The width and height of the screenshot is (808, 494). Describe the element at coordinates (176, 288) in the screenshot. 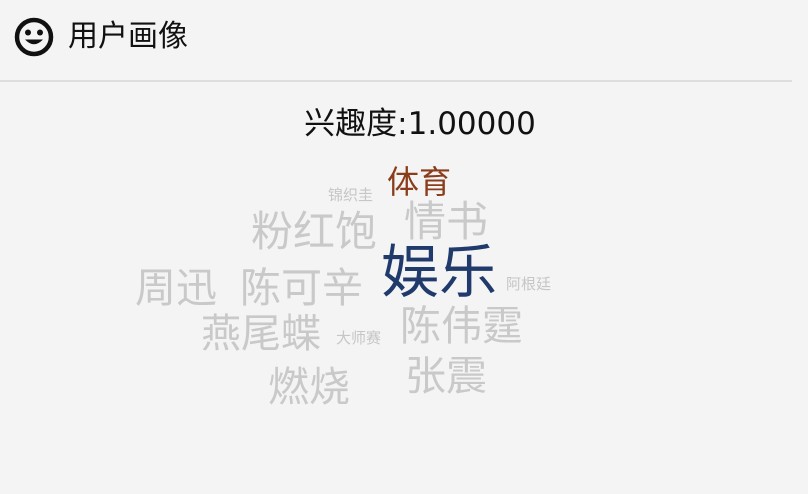

I see `word-zhouxun: 周迅` at that location.